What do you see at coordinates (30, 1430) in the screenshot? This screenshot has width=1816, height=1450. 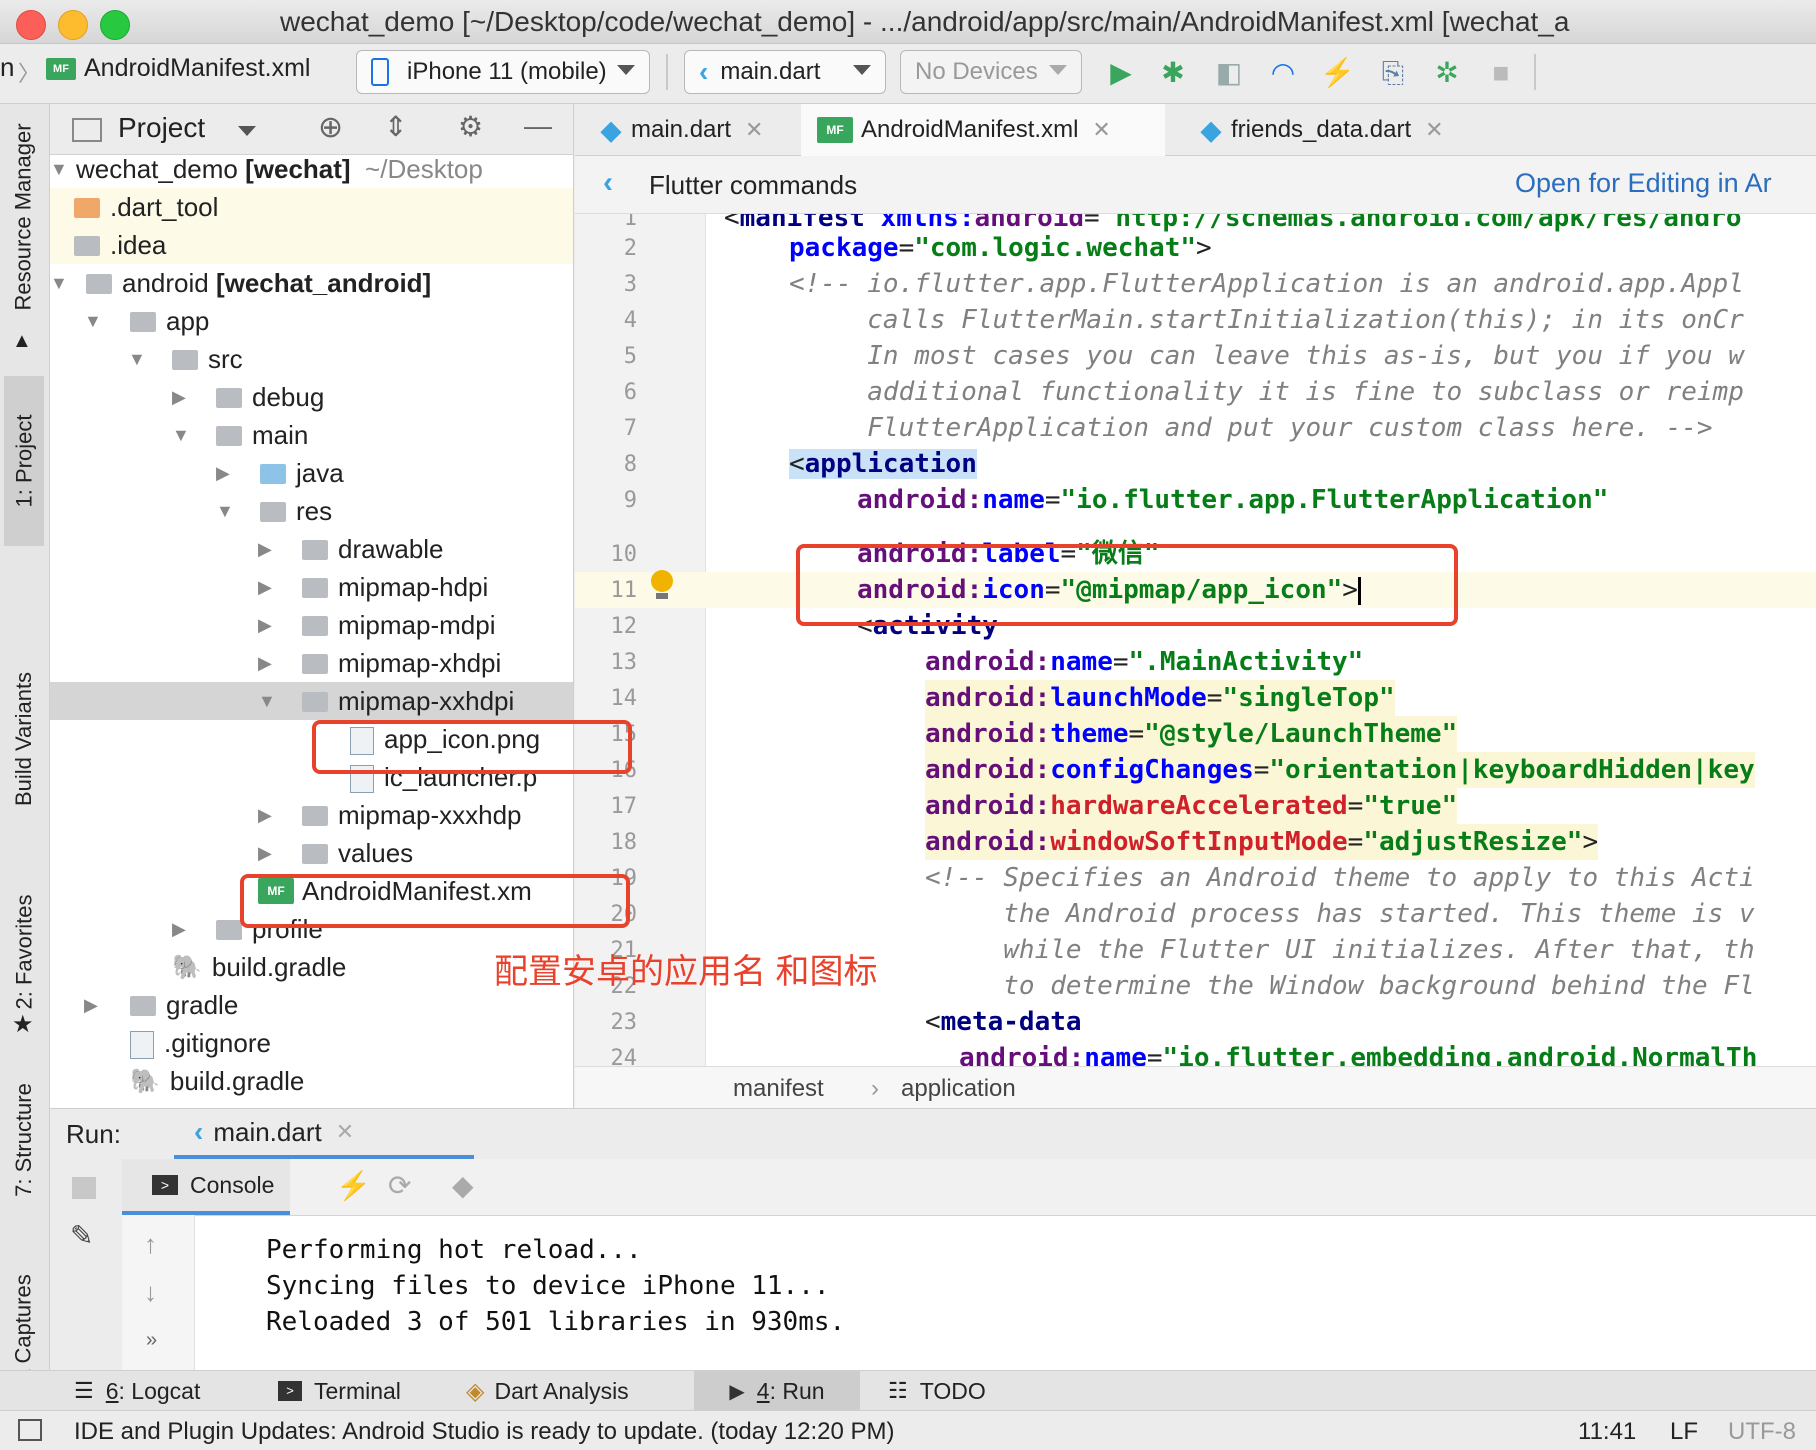 I see `tool-window-toggle-icon` at bounding box center [30, 1430].